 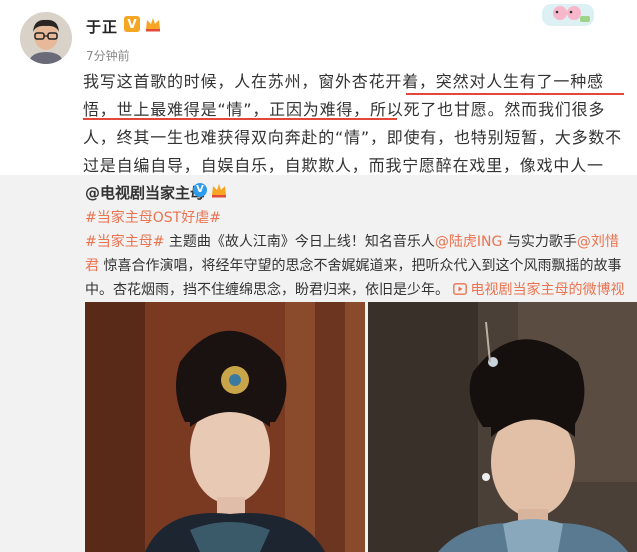 What do you see at coordinates (460, 289) in the screenshot?
I see `video-icon` at bounding box center [460, 289].